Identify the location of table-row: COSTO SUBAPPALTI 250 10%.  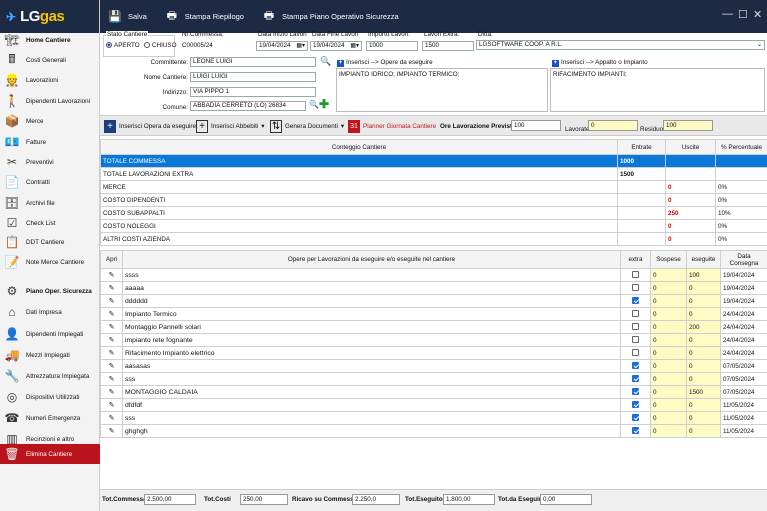
(433, 213).